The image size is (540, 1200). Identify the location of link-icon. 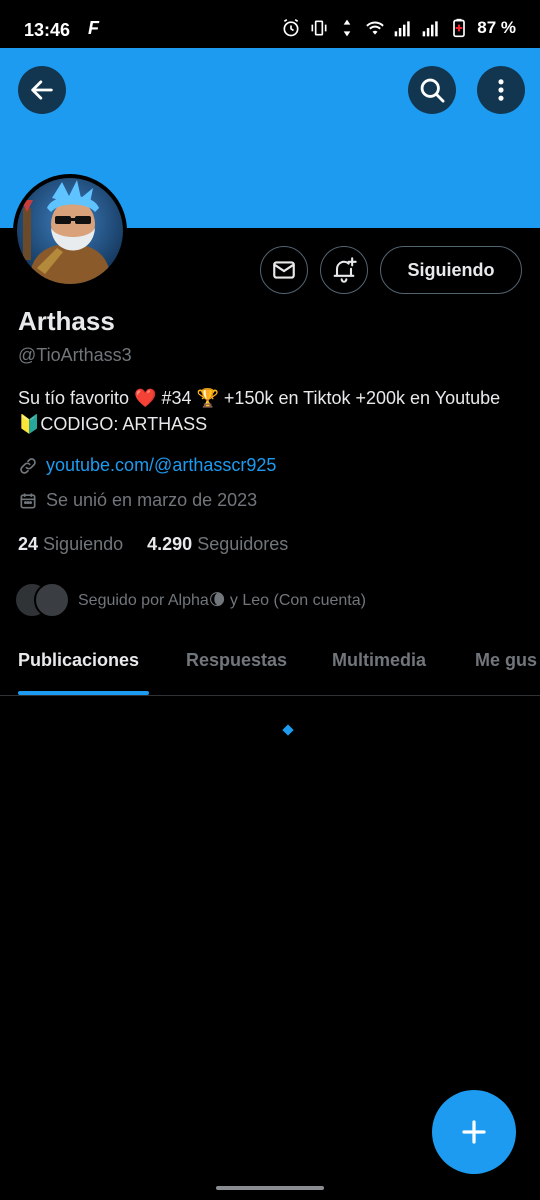
(28, 465).